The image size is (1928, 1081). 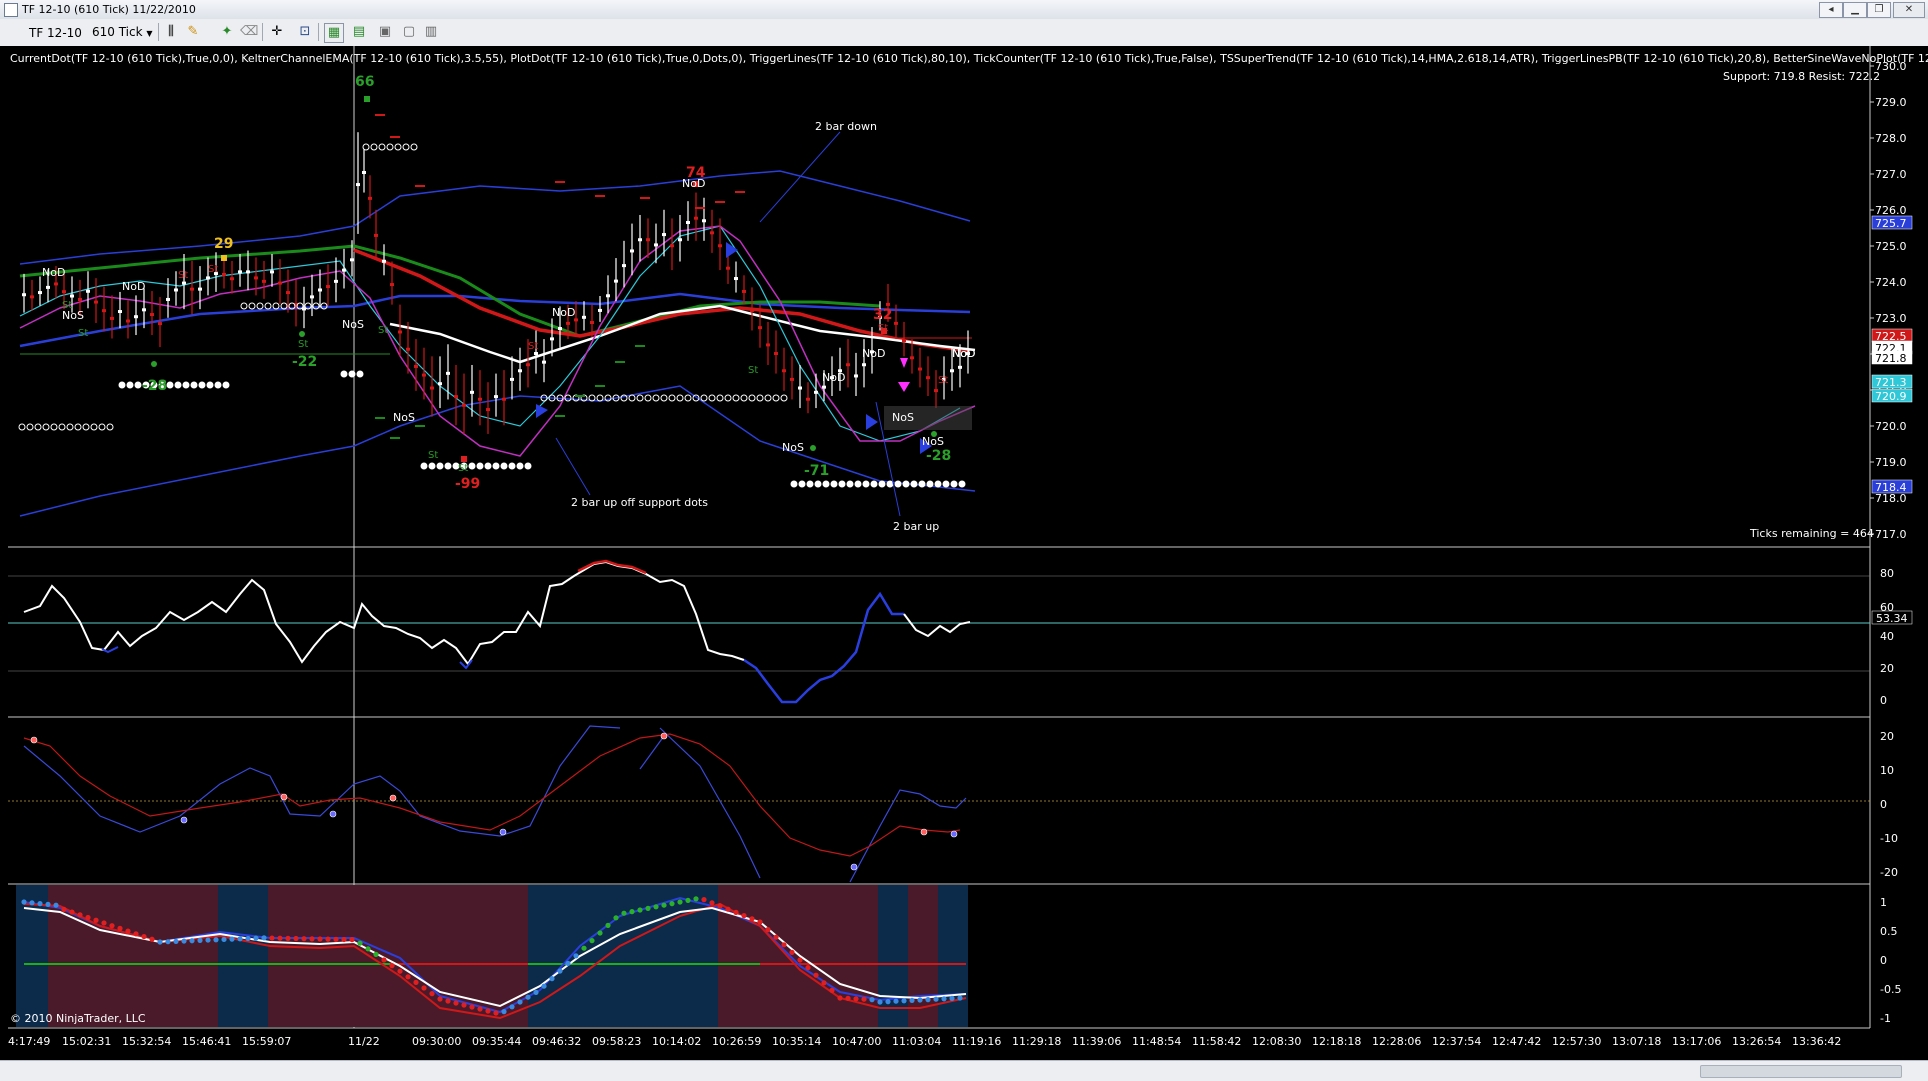 What do you see at coordinates (305, 32) in the screenshot?
I see `zoom-icon: ⊡` at bounding box center [305, 32].